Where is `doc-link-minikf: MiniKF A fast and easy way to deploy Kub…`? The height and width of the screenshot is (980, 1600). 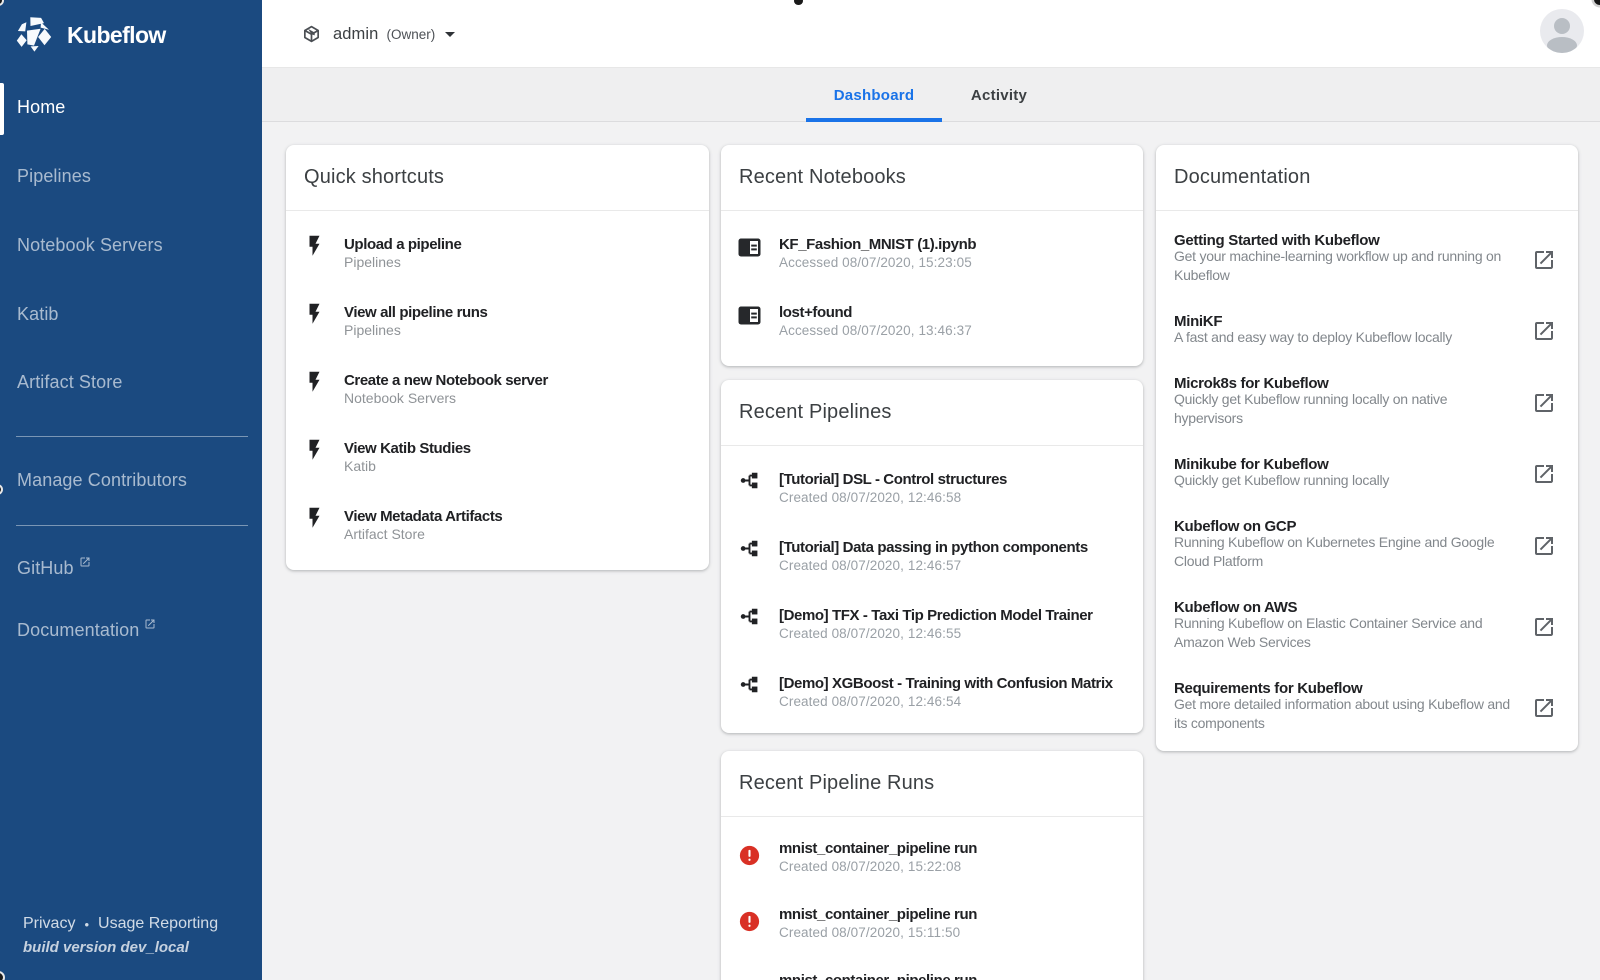 doc-link-minikf: MiniKF A fast and easy way to deploy Kub… is located at coordinates (1365, 330).